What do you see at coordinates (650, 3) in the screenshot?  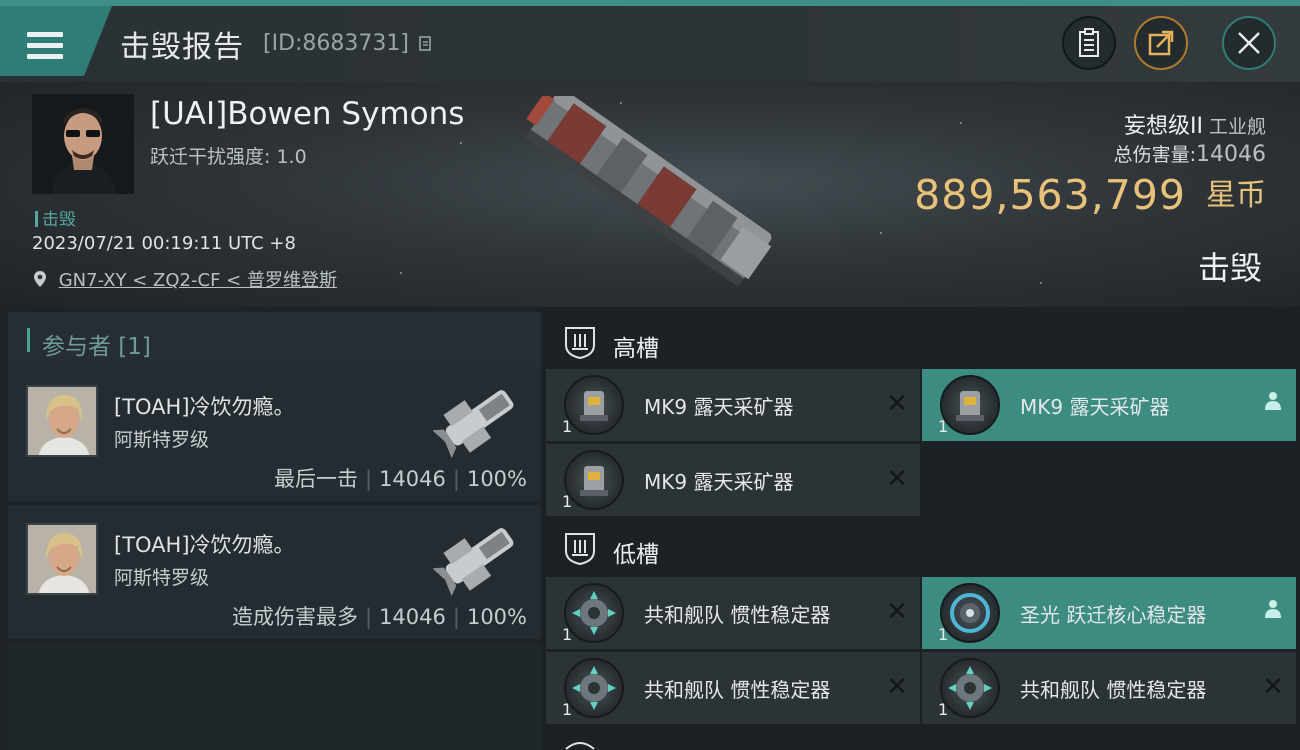 I see `header-accent-line` at bounding box center [650, 3].